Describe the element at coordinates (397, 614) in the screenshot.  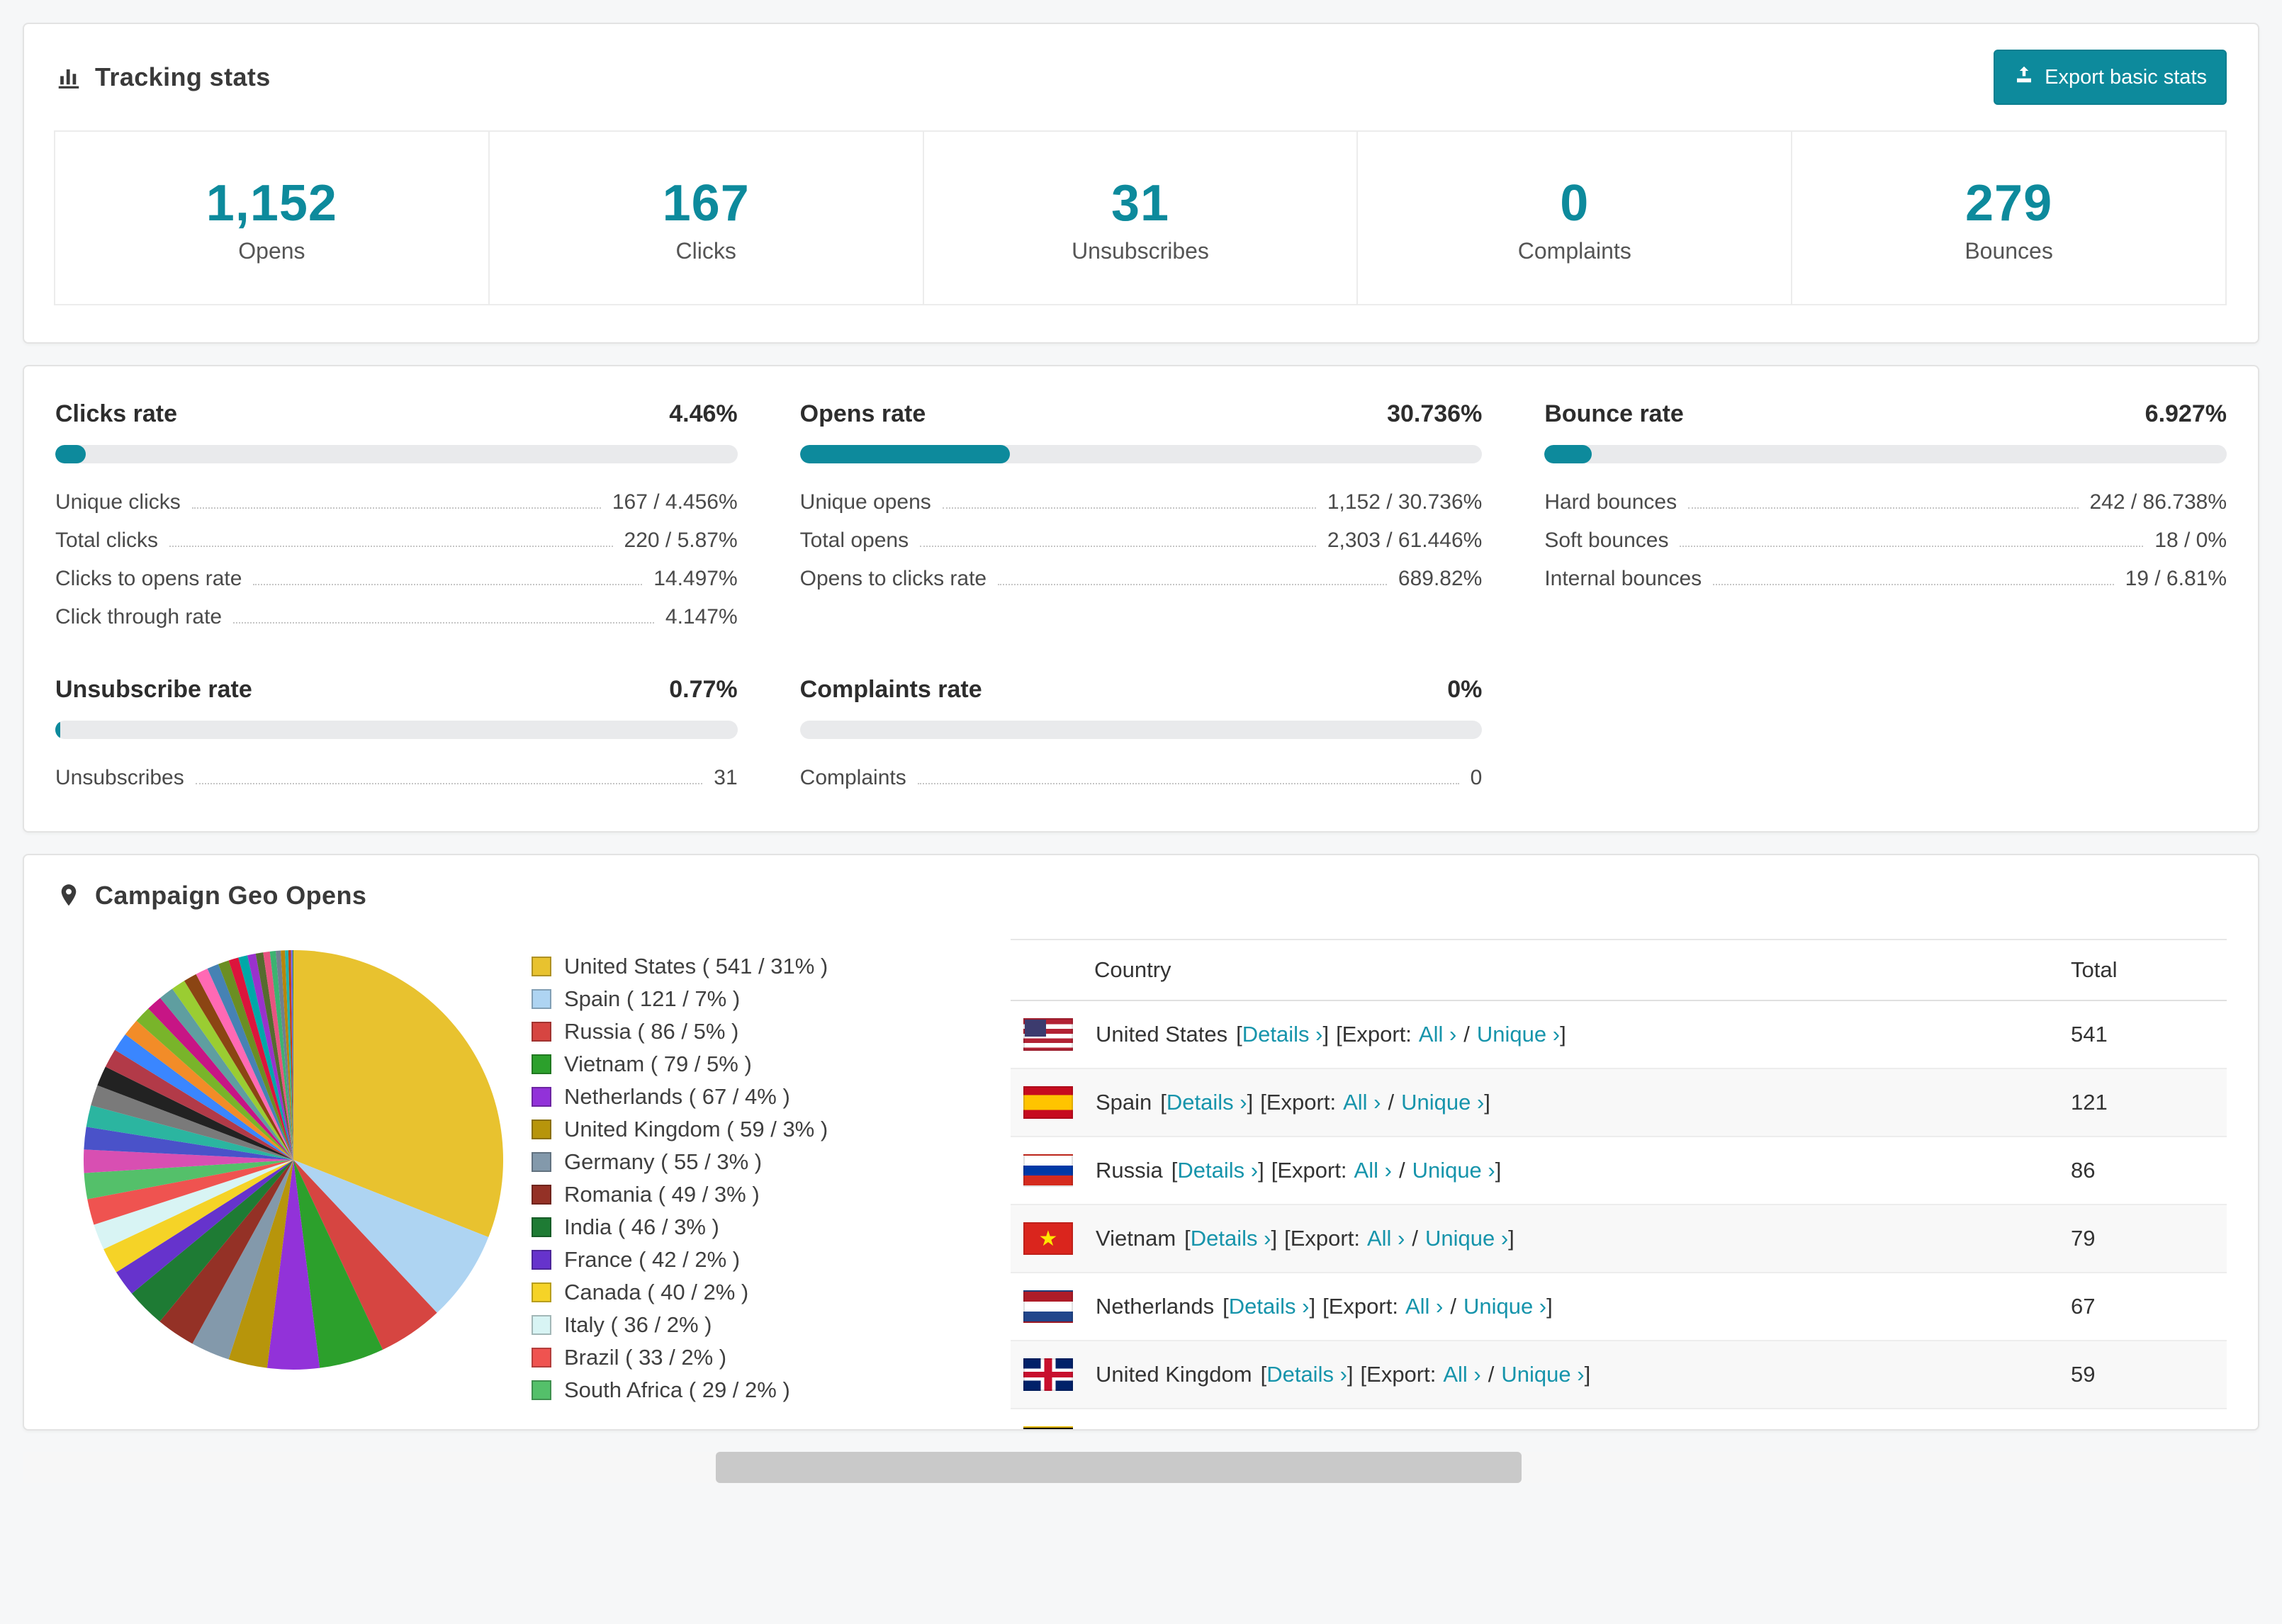
I see `metric-row: Click through rate 4.147%` at that location.